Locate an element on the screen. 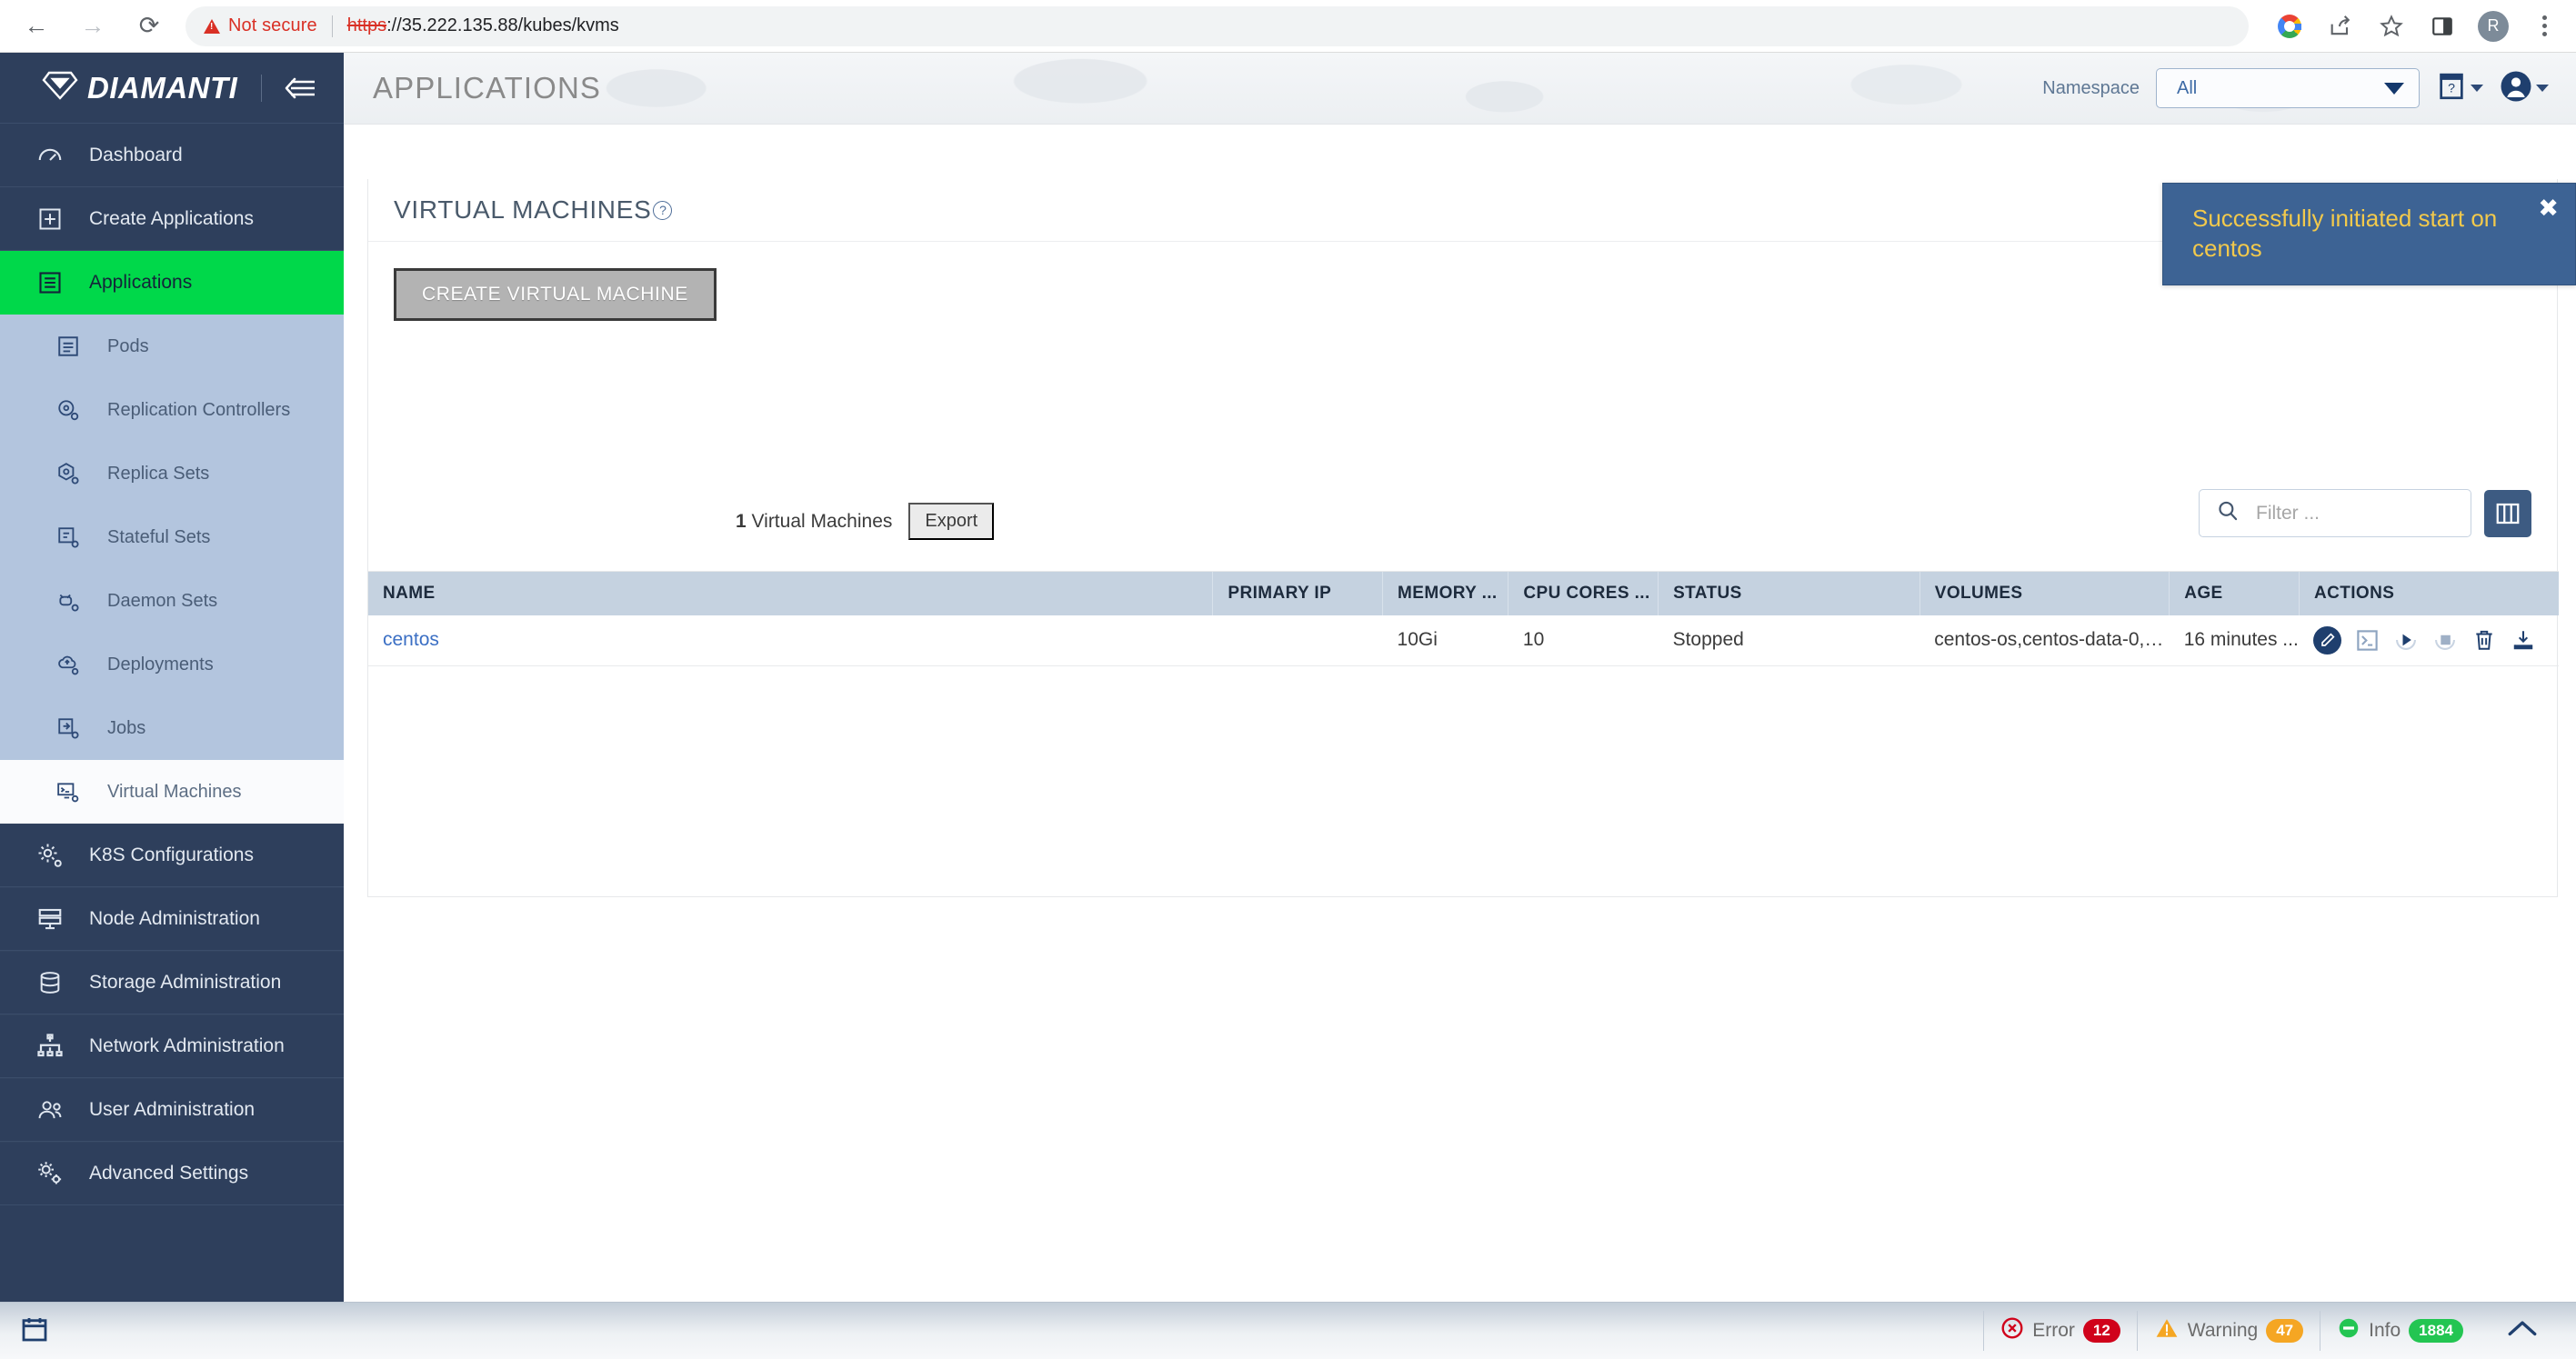  collapse-sidebar-icon is located at coordinates (299, 88).